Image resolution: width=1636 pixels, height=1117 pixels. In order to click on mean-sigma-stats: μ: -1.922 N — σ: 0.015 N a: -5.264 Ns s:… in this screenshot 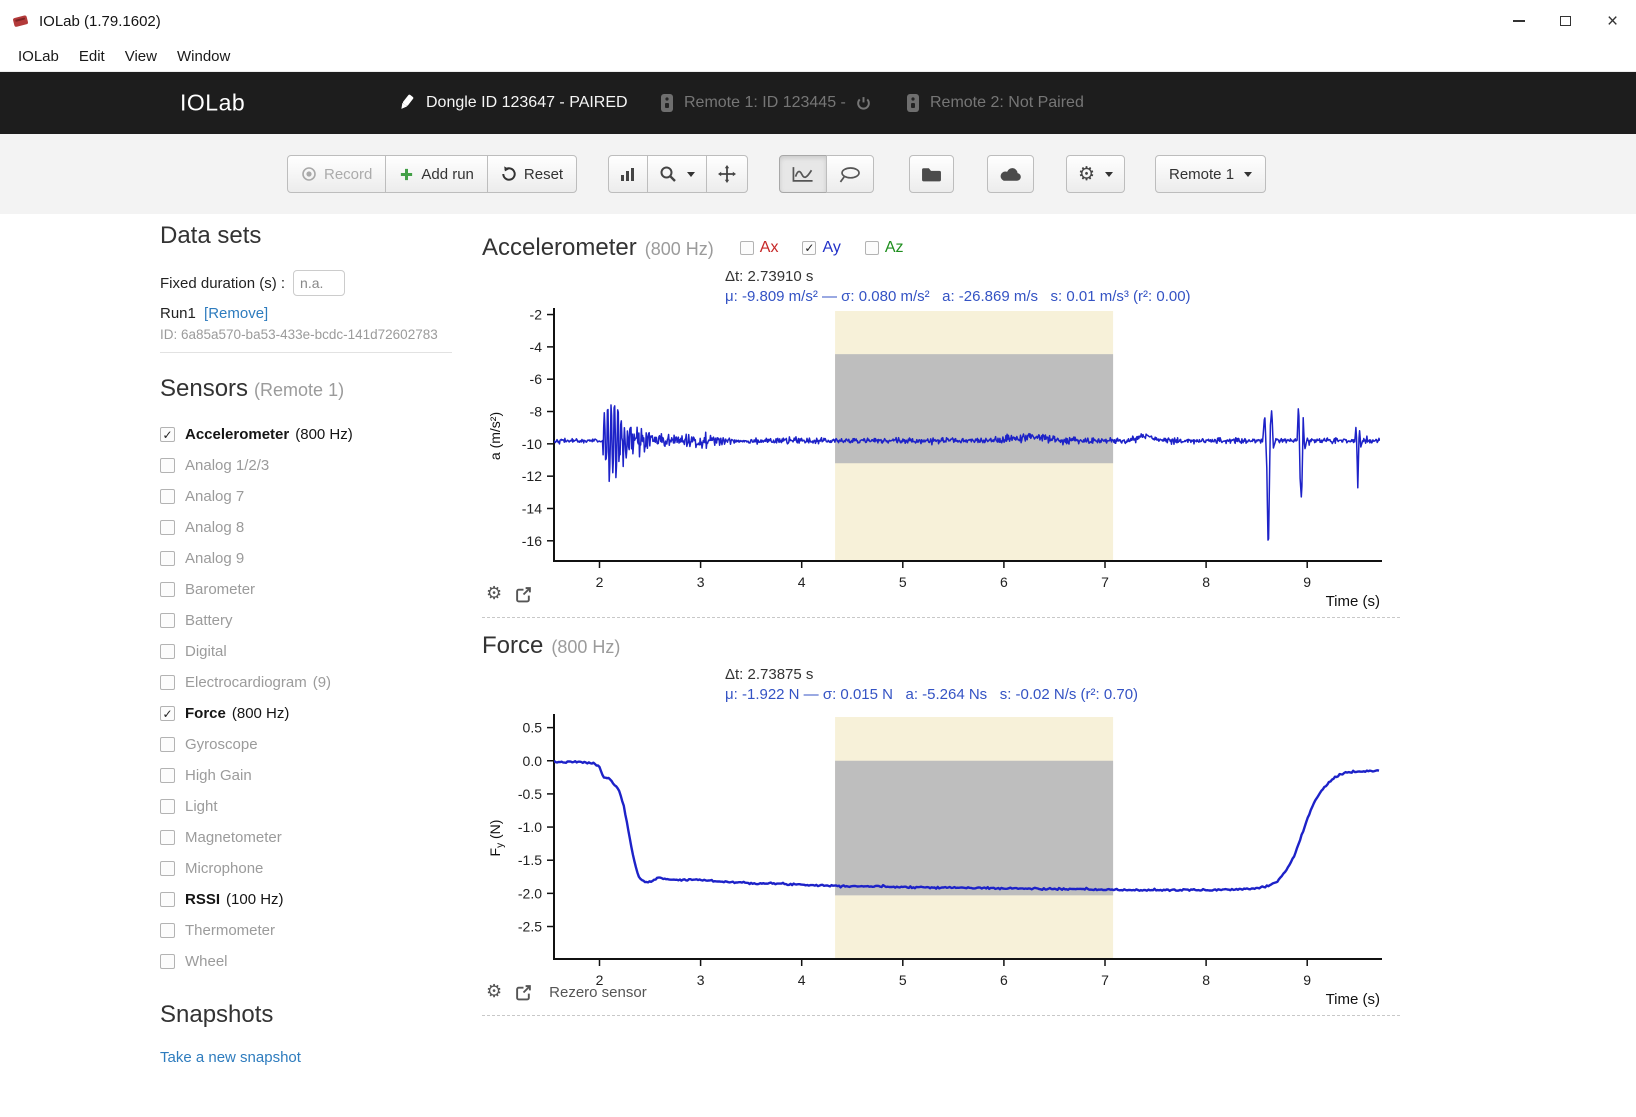, I will do `click(932, 694)`.